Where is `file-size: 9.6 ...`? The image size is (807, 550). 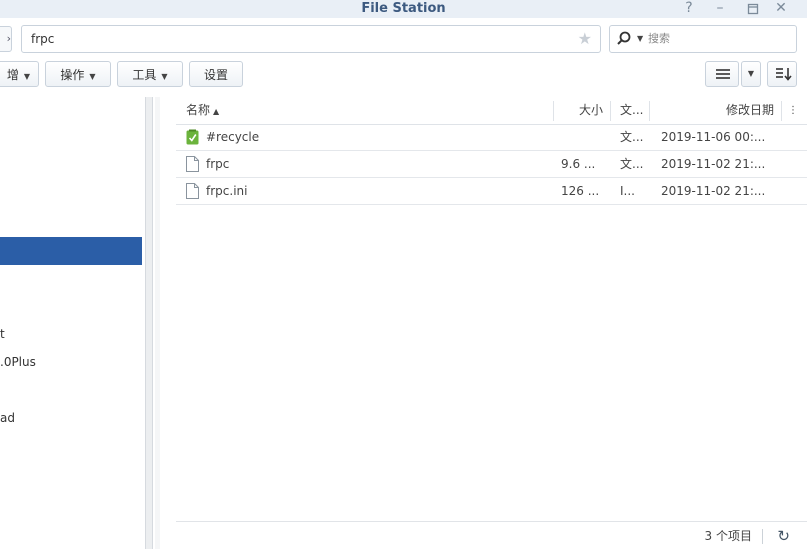 file-size: 9.6 ... is located at coordinates (578, 164).